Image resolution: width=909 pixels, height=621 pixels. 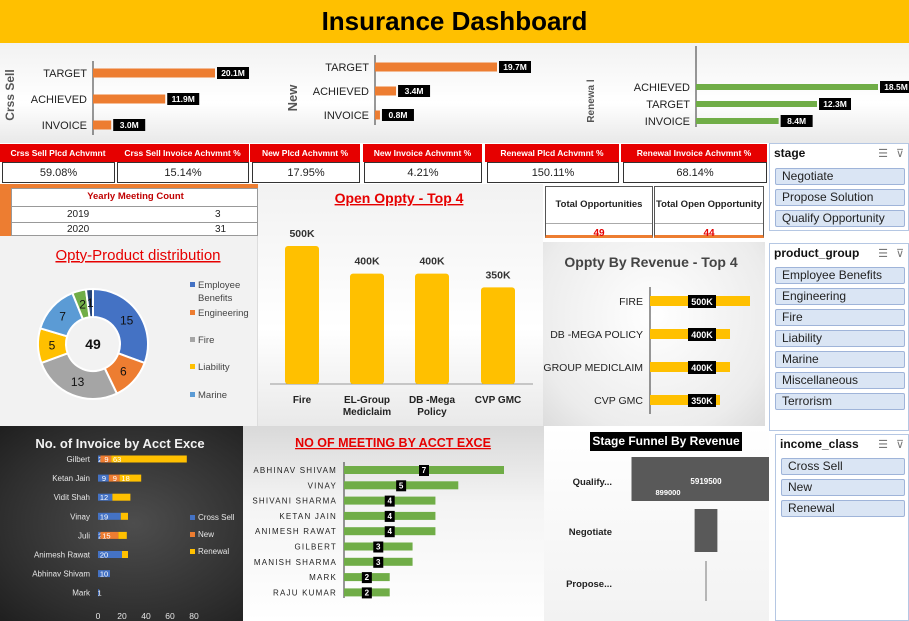 I want to click on total-open-opportunity-label: Total Open Opportunity, so click(x=709, y=204).